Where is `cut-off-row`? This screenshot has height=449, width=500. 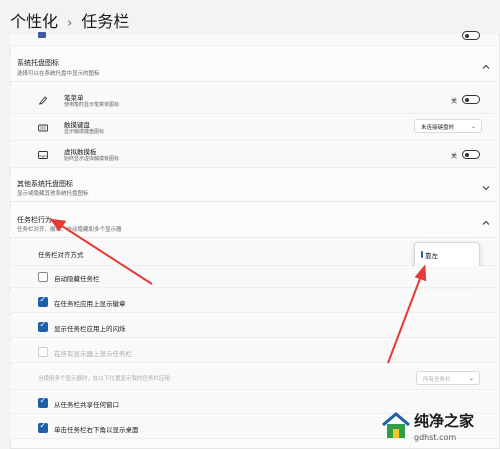 cut-off-row is located at coordinates (254, 38).